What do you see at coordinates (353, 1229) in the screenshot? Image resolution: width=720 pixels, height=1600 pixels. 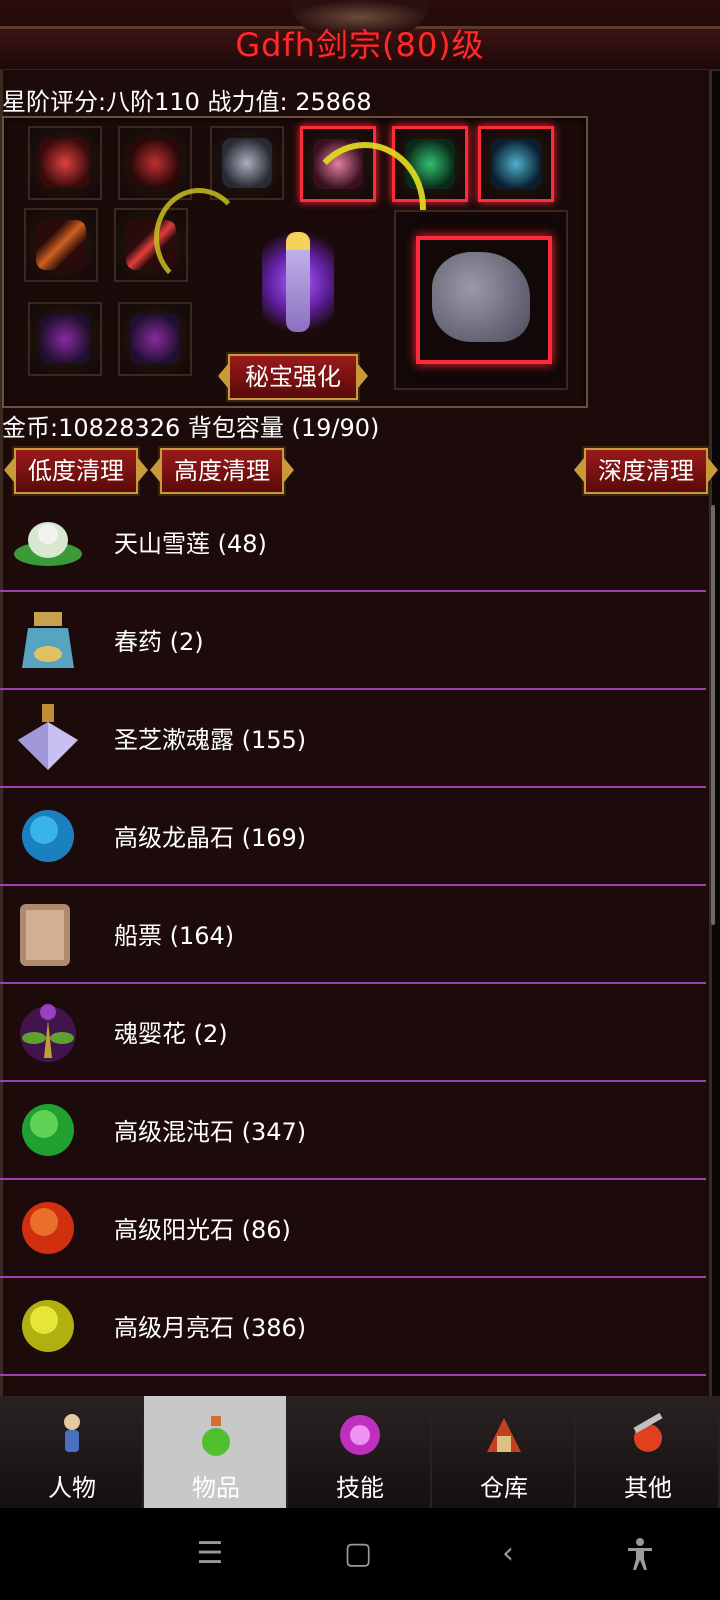 I see `list-item: 高级阳光石 (86)` at bounding box center [353, 1229].